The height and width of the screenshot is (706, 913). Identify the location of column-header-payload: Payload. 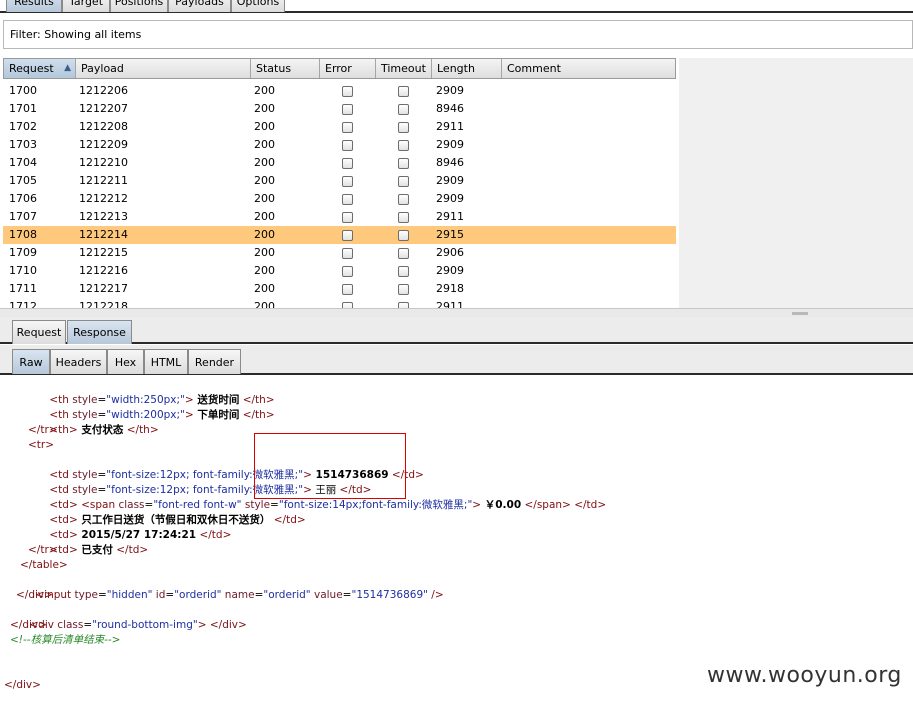
(163, 68).